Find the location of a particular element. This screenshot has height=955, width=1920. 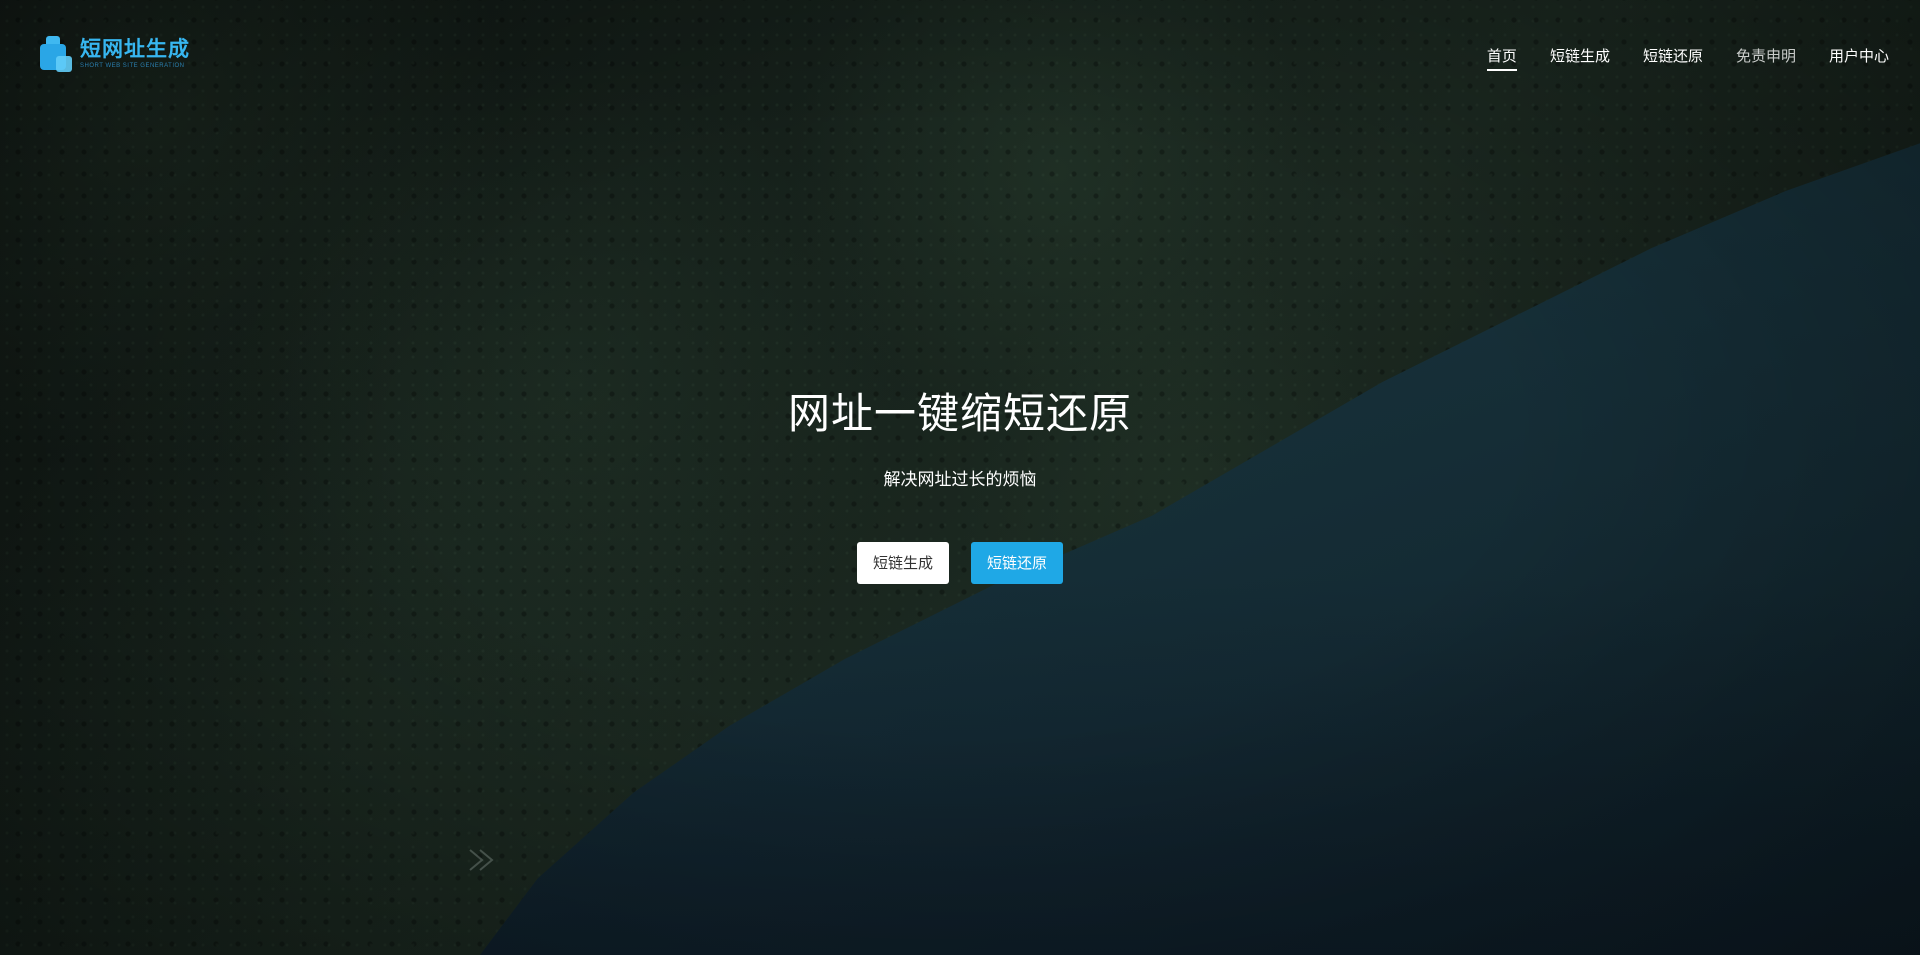

nav-item-generate: 短链生成 is located at coordinates (1580, 58).